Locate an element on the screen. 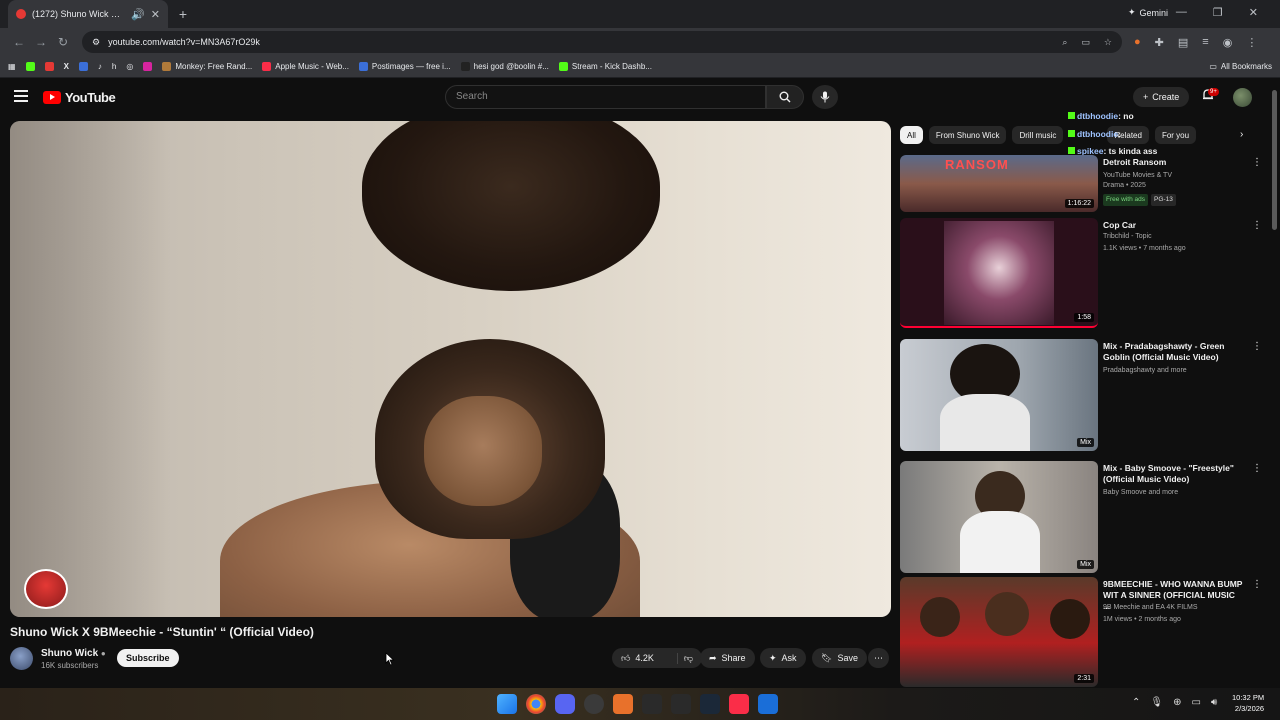 This screenshot has height=720, width=1280. taskbar-clock: 10:32 PM 2/3/2026 is located at coordinates (1248, 703).